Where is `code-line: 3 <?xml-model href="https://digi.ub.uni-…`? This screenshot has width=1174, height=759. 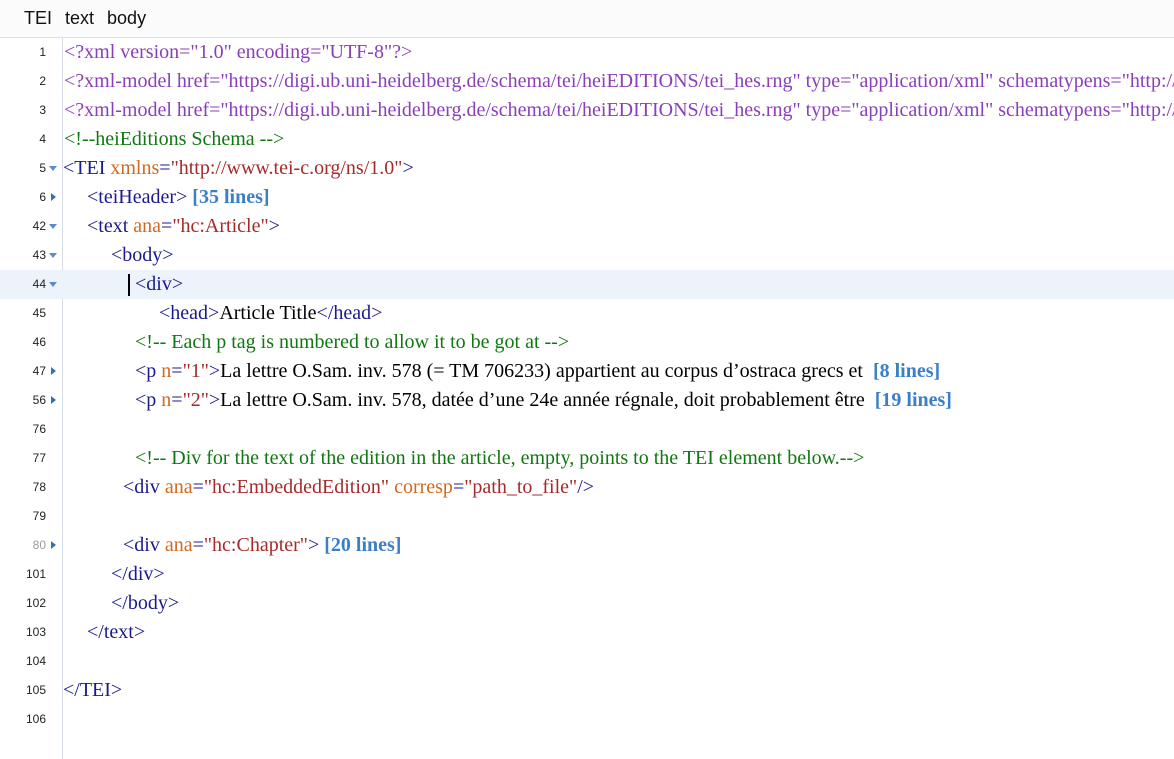 code-line: 3 <?xml-model href="https://digi.ub.uni-… is located at coordinates (587, 110).